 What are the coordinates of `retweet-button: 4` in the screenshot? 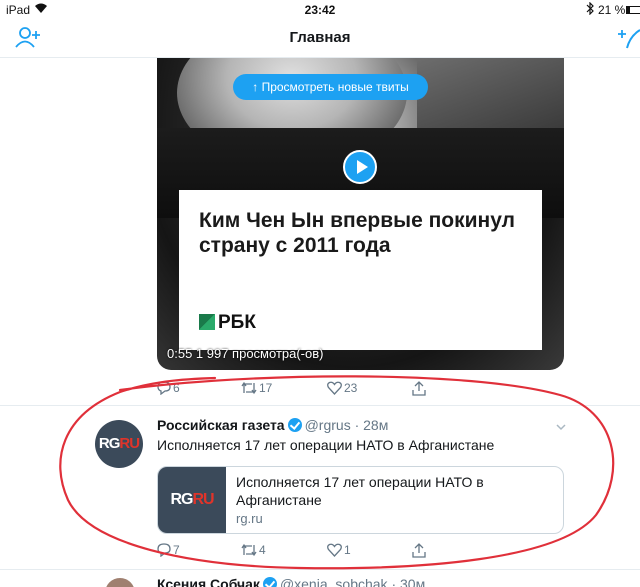 It's located at (253, 552).